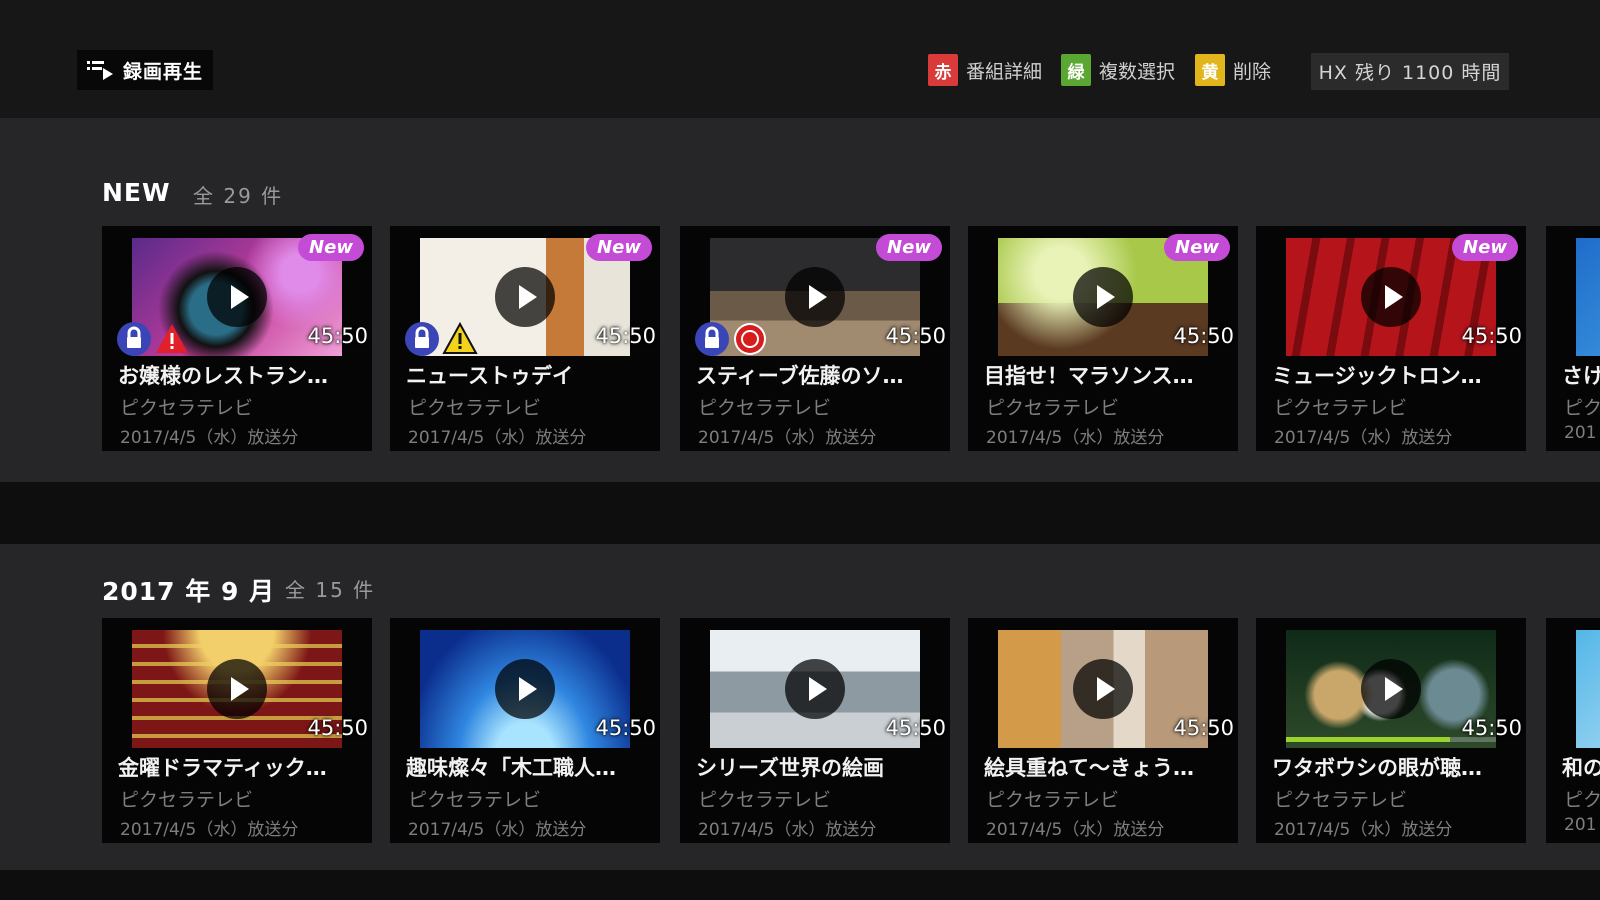  I want to click on recording-icon, so click(750, 339).